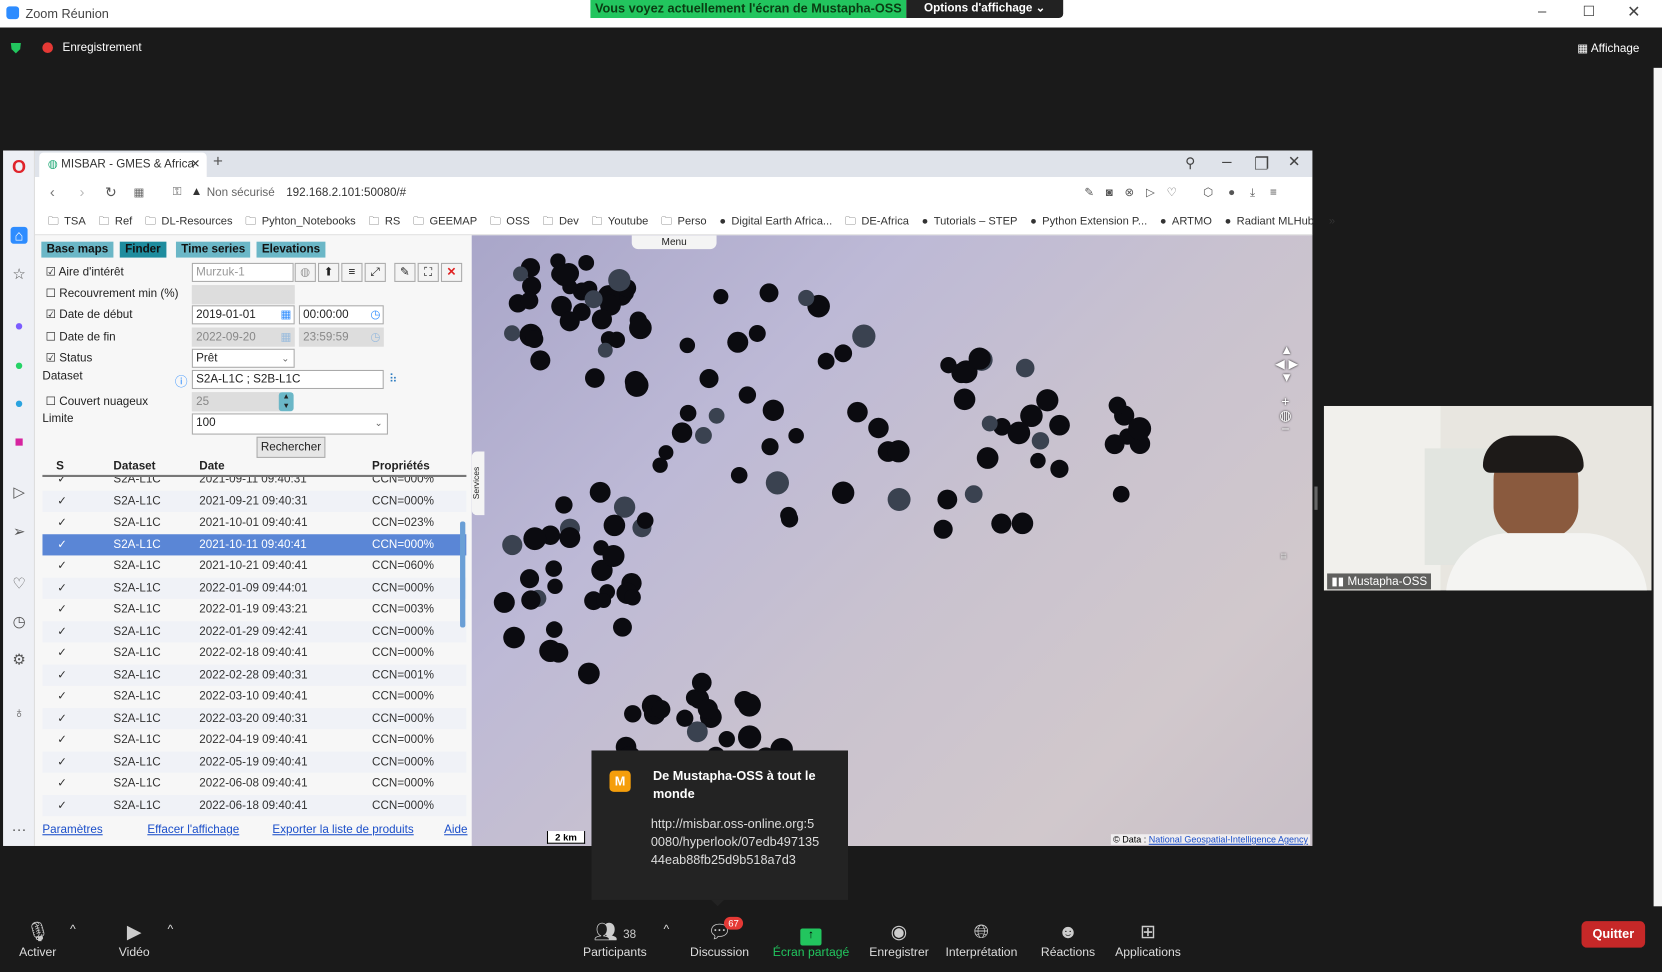 This screenshot has height=972, width=1662. Describe the element at coordinates (123, 165) in the screenshot. I see `tab-misbar: ◍ MISBAR - GMES & Africa ✕` at that location.